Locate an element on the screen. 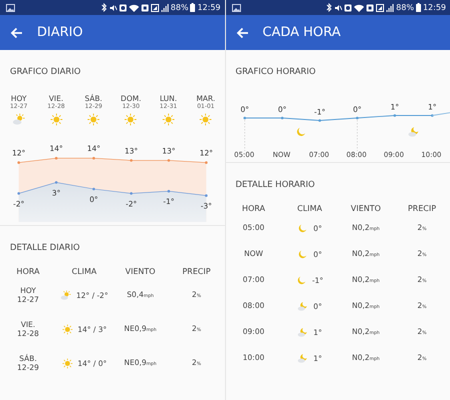 This screenshot has width=450, height=400. section-title: GRAFICO DIARIO is located at coordinates (45, 72).